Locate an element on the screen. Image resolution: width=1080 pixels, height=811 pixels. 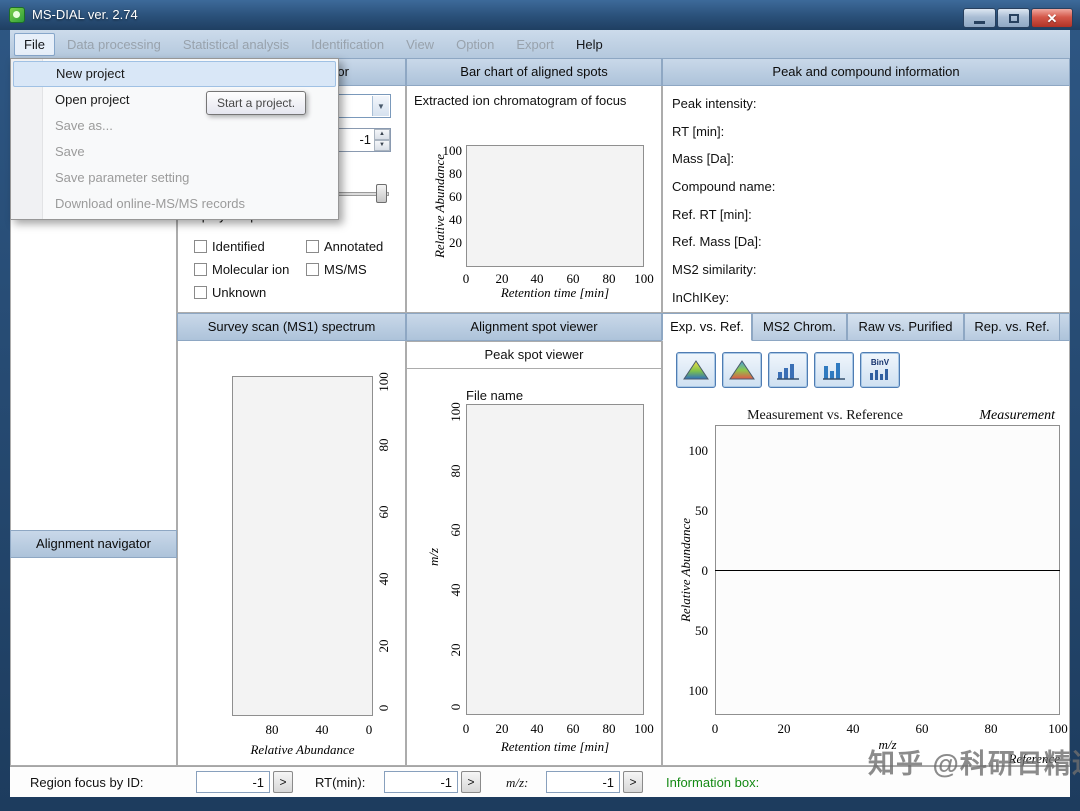
compound-name-label: Compound name: is located at coordinates (724, 186).